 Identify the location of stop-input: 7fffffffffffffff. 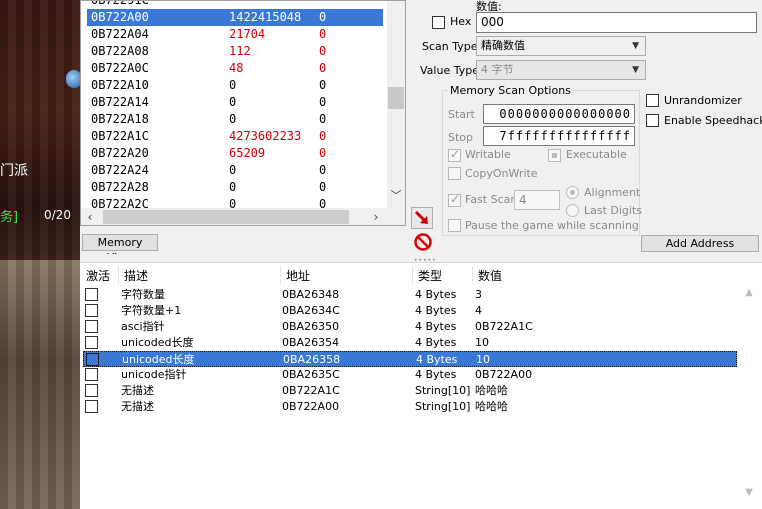
(559, 136).